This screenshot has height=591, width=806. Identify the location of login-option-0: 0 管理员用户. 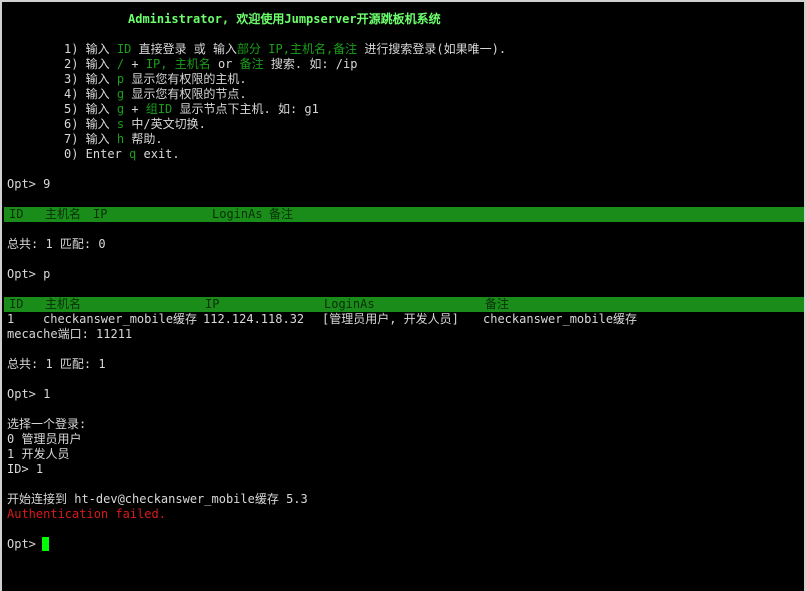
(44, 439).